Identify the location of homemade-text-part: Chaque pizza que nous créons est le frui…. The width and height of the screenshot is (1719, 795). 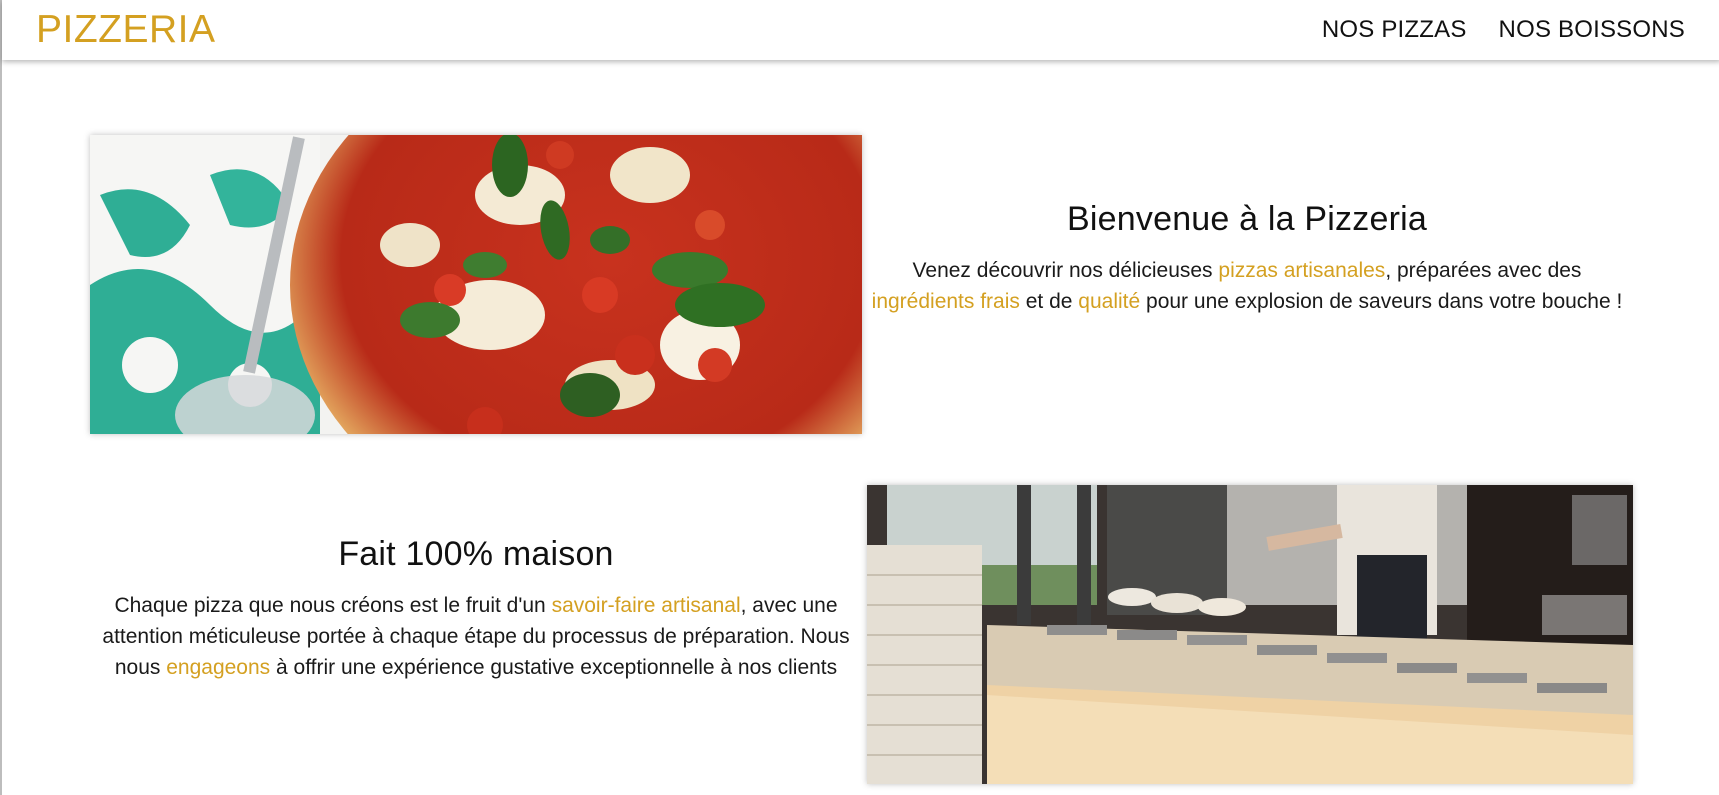
(333, 605).